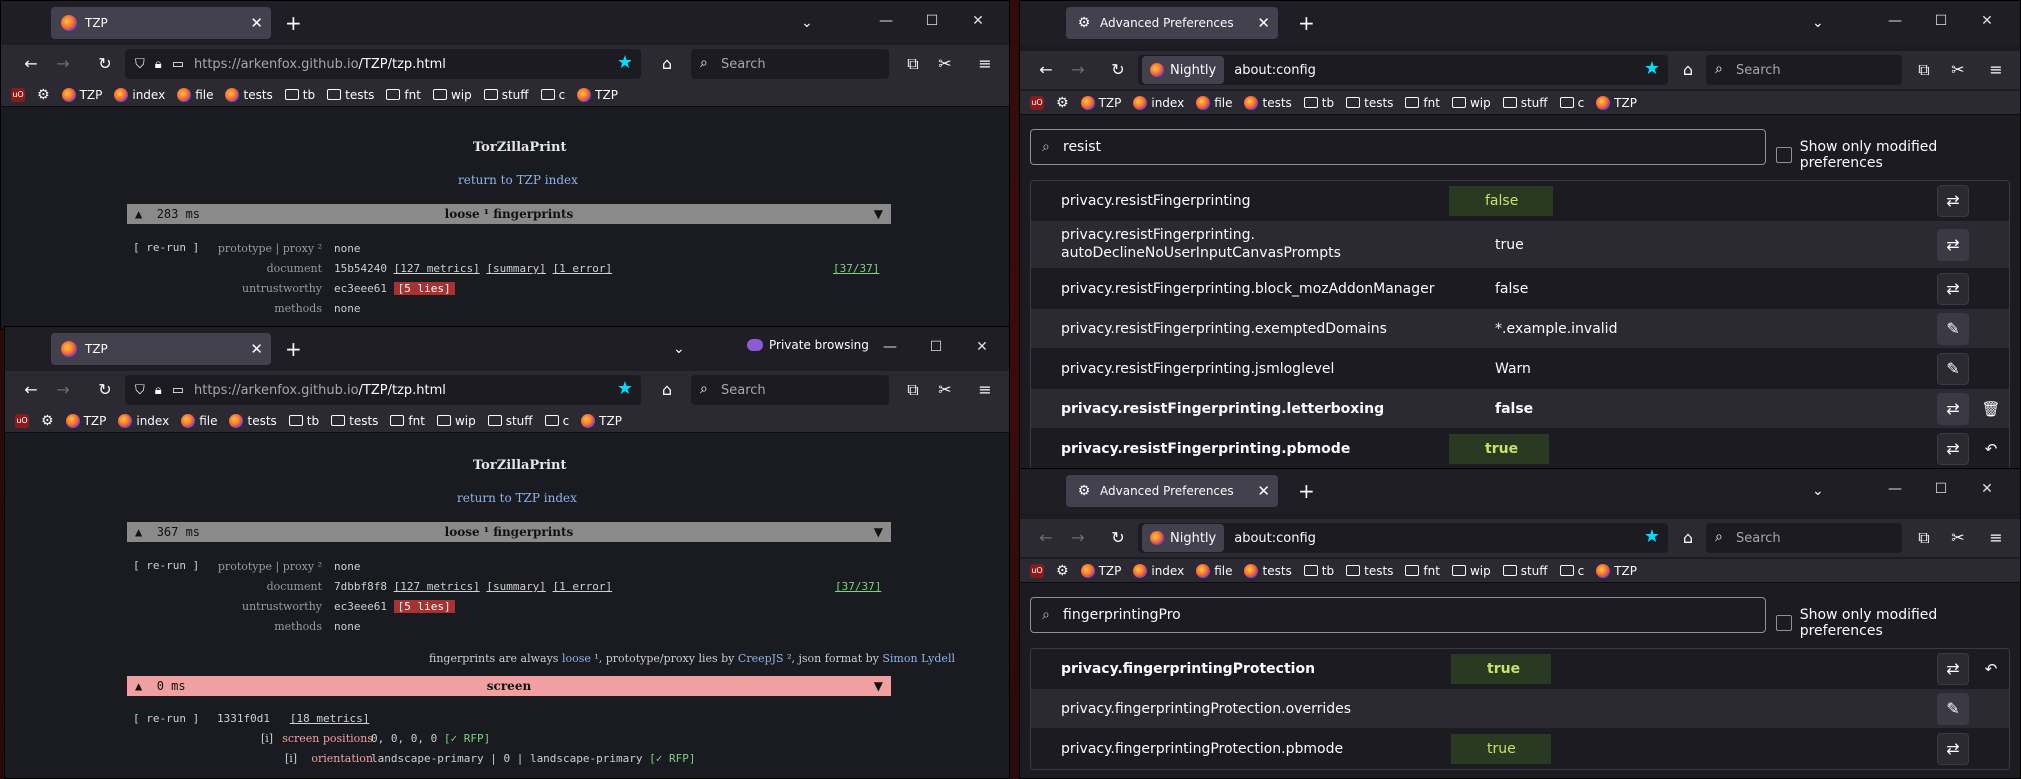 The width and height of the screenshot is (2021, 779). What do you see at coordinates (161, 23) in the screenshot?
I see `tab-tzp: TZP ✕` at bounding box center [161, 23].